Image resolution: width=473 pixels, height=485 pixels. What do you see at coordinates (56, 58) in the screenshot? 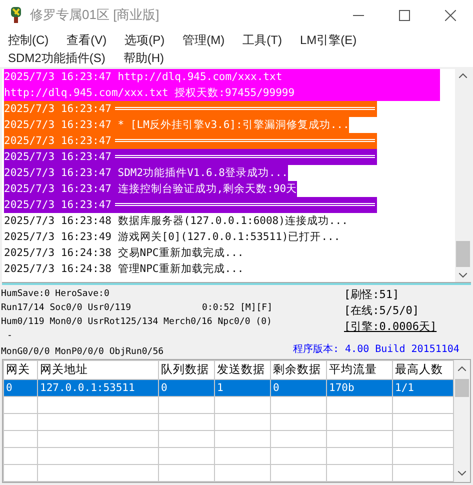
I see `menu-item: SDM2功能插件(S)` at bounding box center [56, 58].